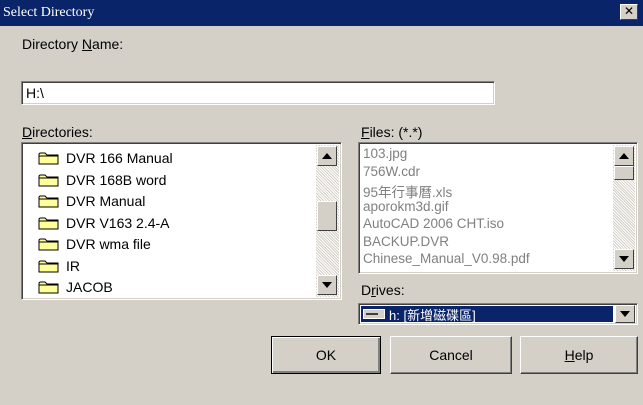 The height and width of the screenshot is (405, 643). I want to click on drives-selected-item: h: [新增磁碟區], so click(487, 314).